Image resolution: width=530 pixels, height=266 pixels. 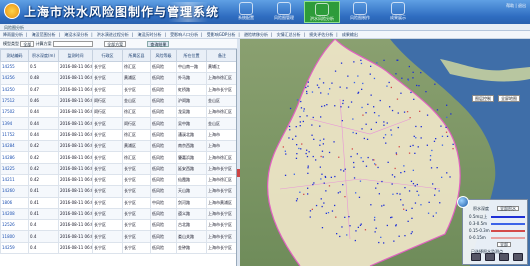 What do you see at coordinates (14, 89) in the screenshot?
I see `station-code: 14250` at bounding box center [14, 89].